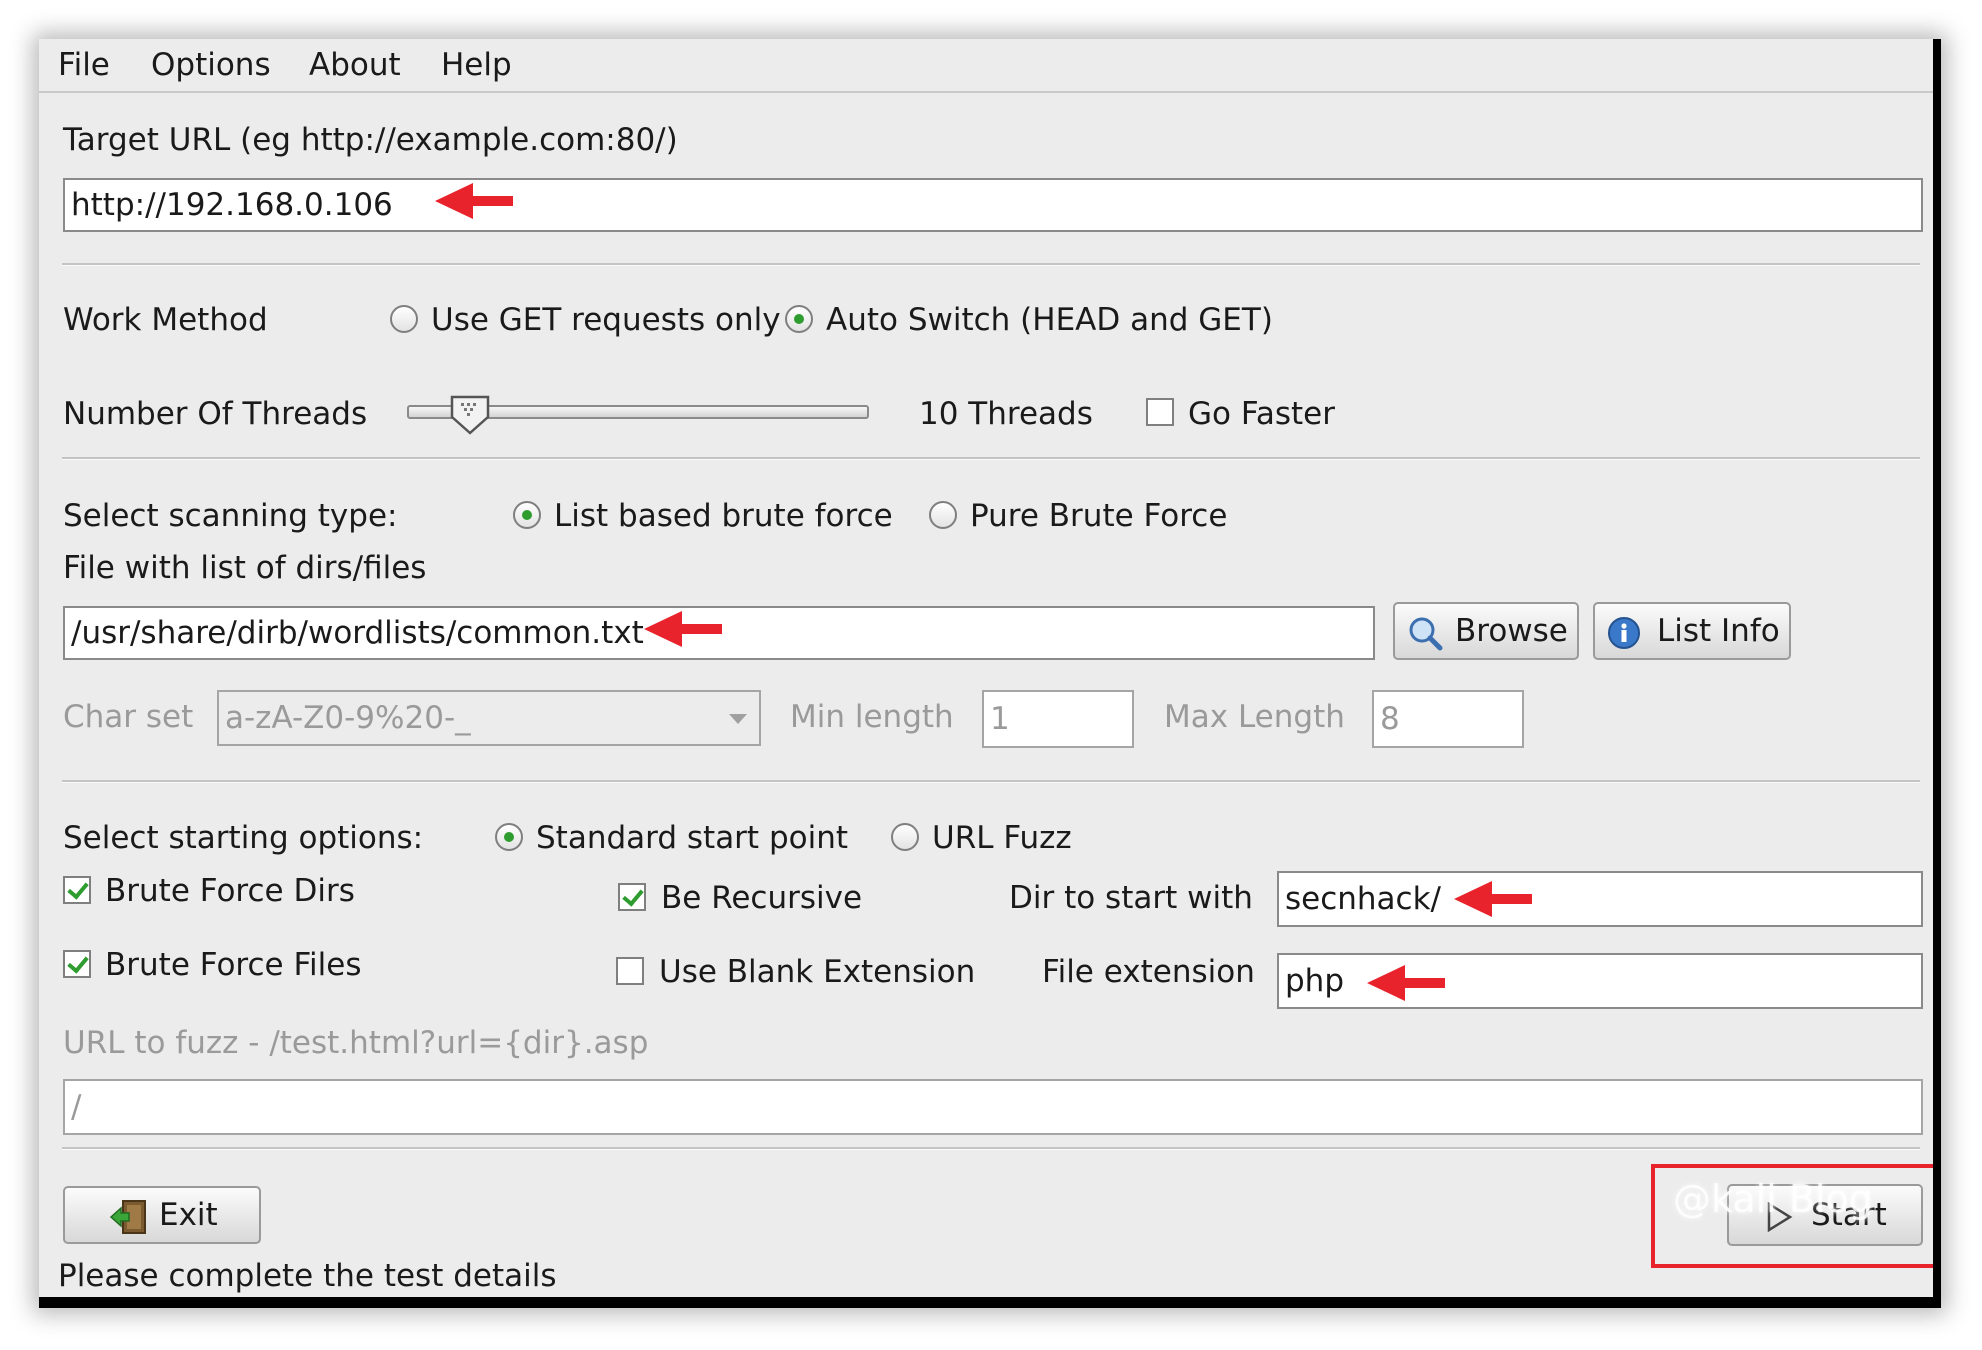 This screenshot has height=1350, width=1982. Describe the element at coordinates (632, 897) in the screenshot. I see `recursive-checkbox` at that location.